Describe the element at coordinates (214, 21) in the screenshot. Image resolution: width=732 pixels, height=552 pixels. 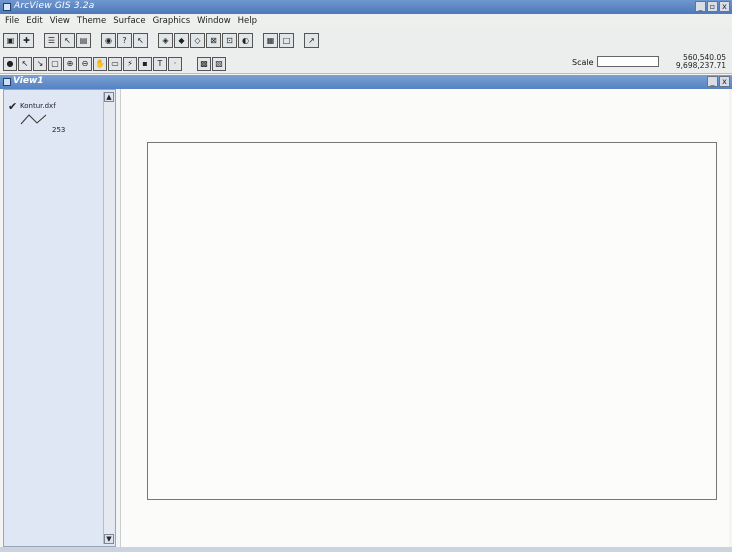
I see `menu-window: Window` at that location.